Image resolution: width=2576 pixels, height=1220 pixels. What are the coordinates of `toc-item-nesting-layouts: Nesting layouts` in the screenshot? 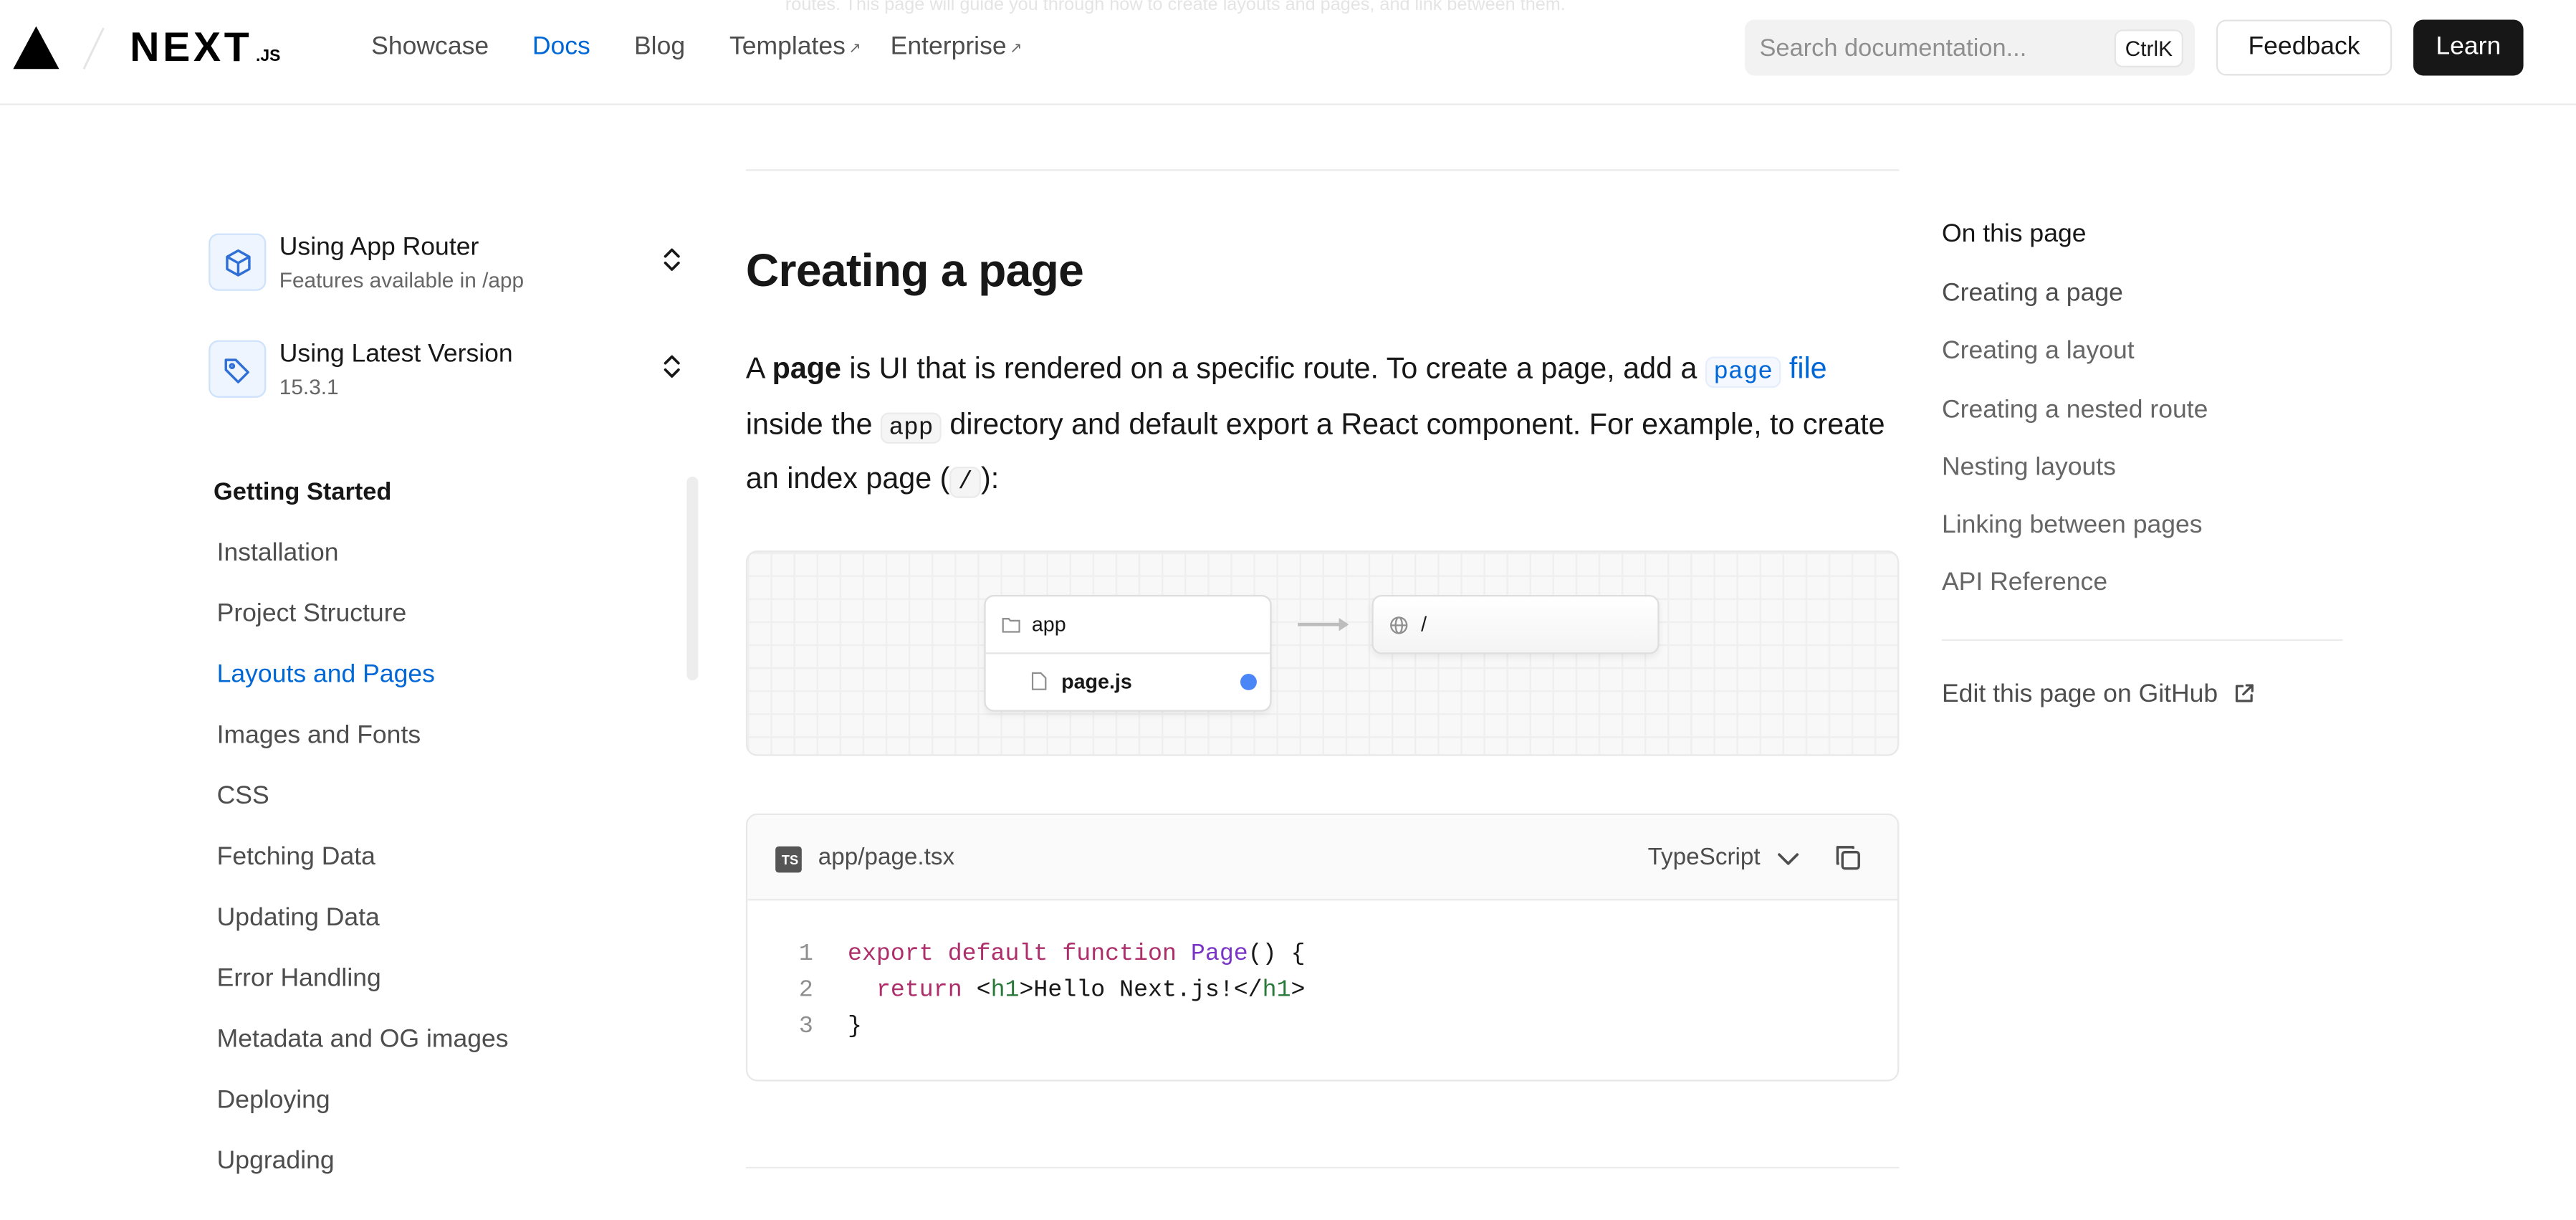 It's located at (2029, 468).